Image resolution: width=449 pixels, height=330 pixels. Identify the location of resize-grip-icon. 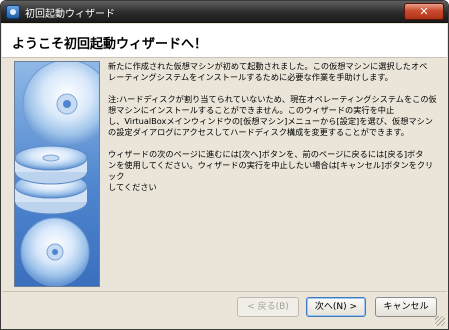
(440, 321).